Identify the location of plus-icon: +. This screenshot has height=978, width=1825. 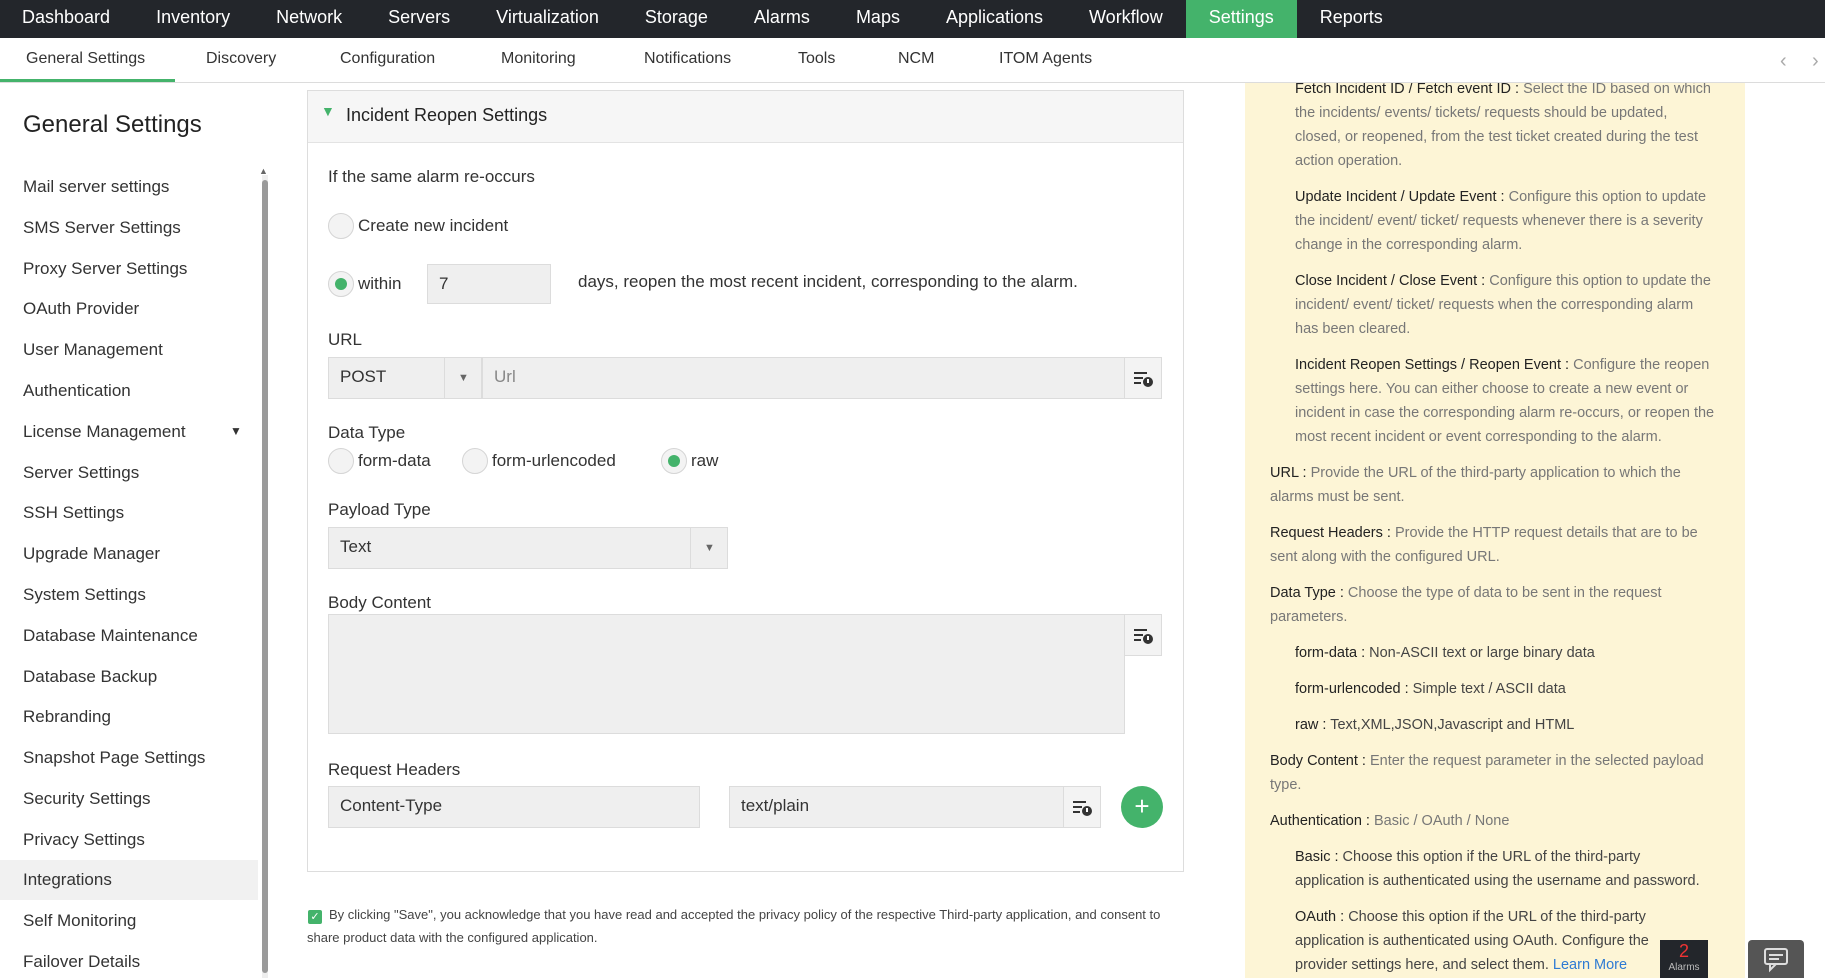
(1142, 806).